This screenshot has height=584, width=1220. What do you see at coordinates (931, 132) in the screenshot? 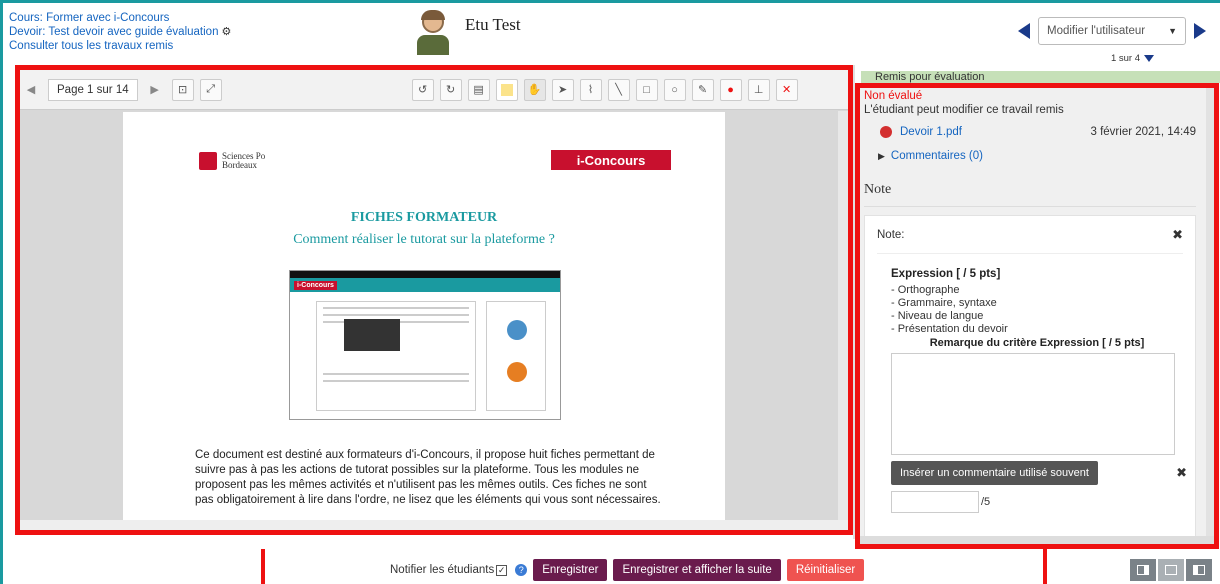
I see `file-link: Devoir 1.pdf` at bounding box center [931, 132].